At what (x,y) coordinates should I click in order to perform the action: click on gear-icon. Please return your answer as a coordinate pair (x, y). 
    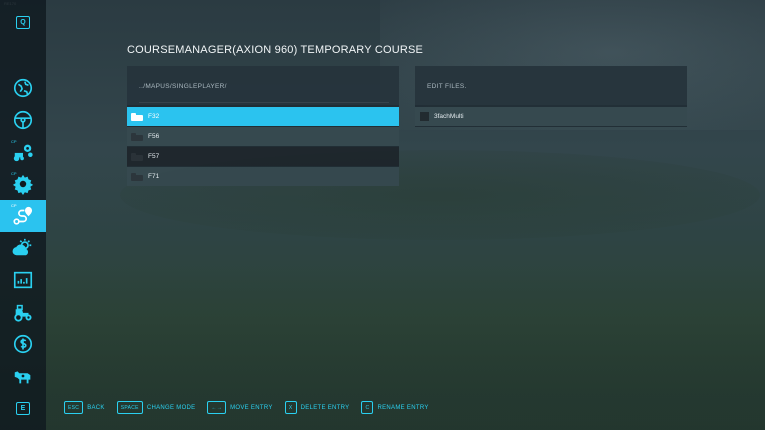
    Looking at the image, I should click on (23, 184).